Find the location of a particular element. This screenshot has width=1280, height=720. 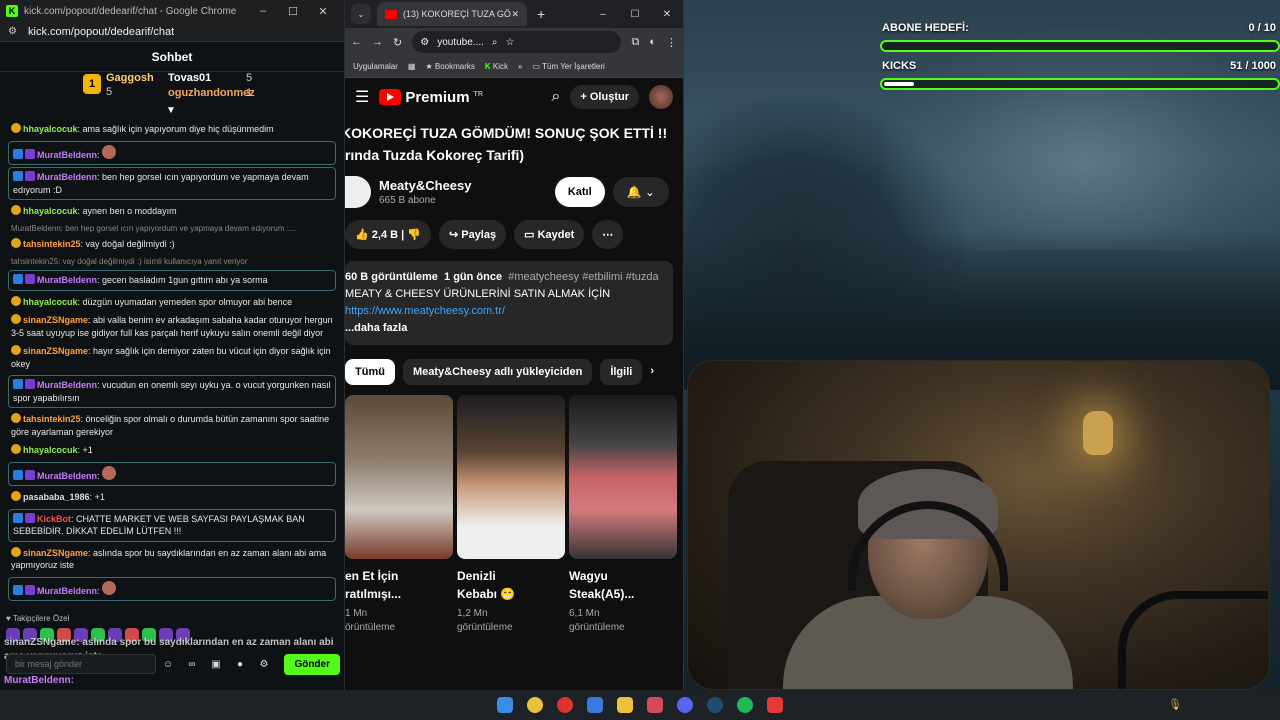

leader-name-3: oguzhandonmez is located at coordinates (211, 93).